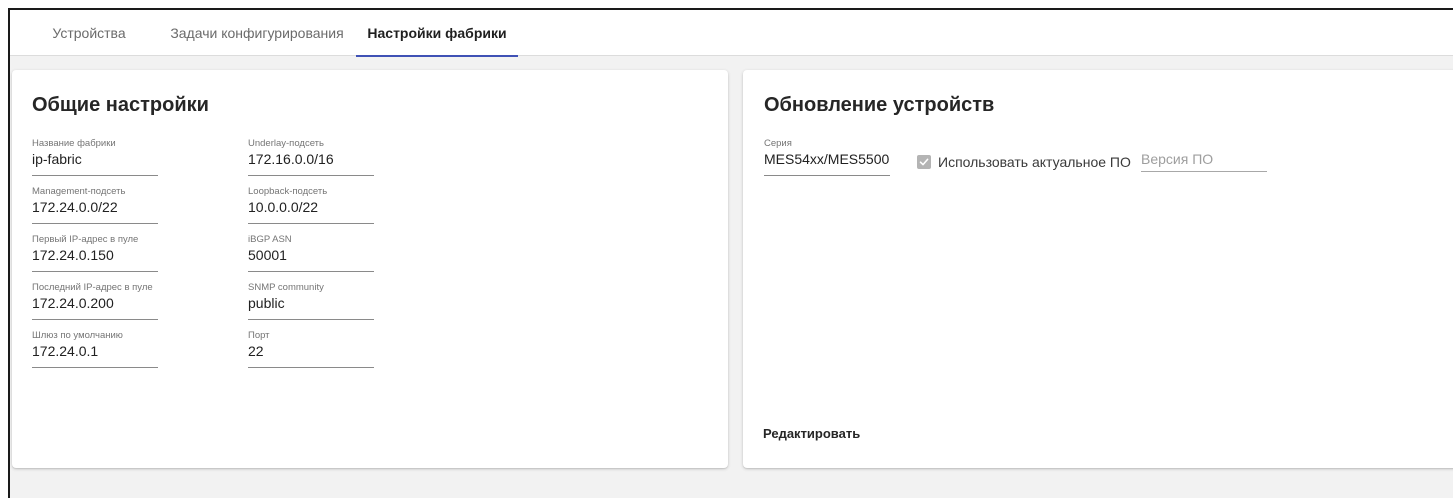 Image resolution: width=1453 pixels, height=498 pixels. I want to click on field-value: MES54xx/MES5500, so click(827, 159).